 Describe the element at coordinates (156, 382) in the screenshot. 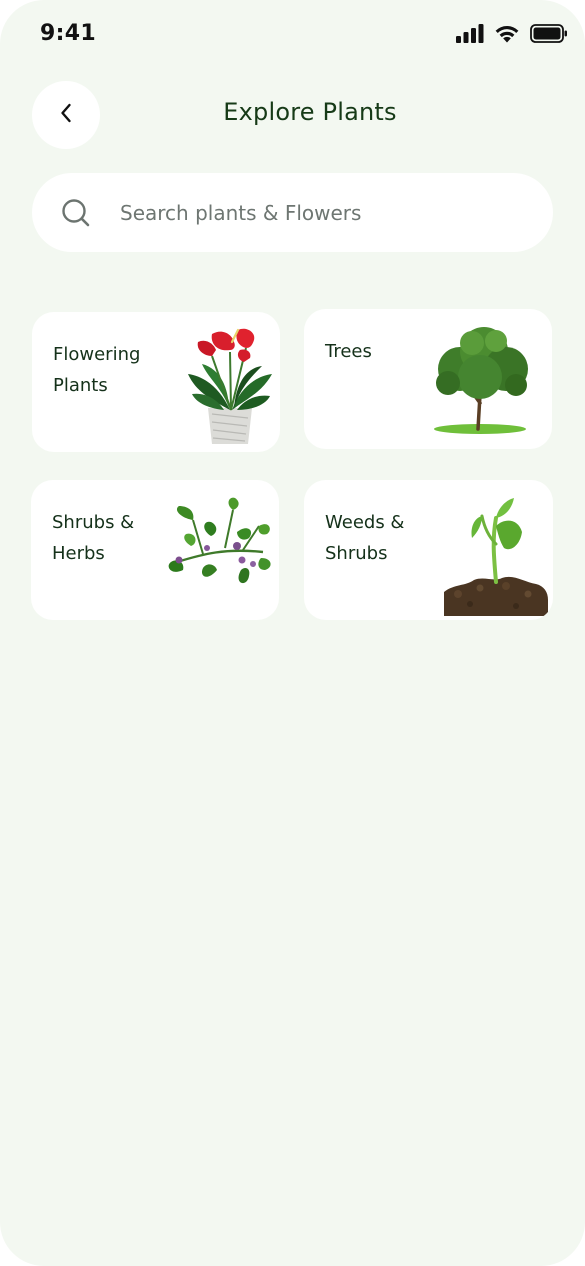

I see `category-card-flowering-plants: Flowering Plants` at that location.